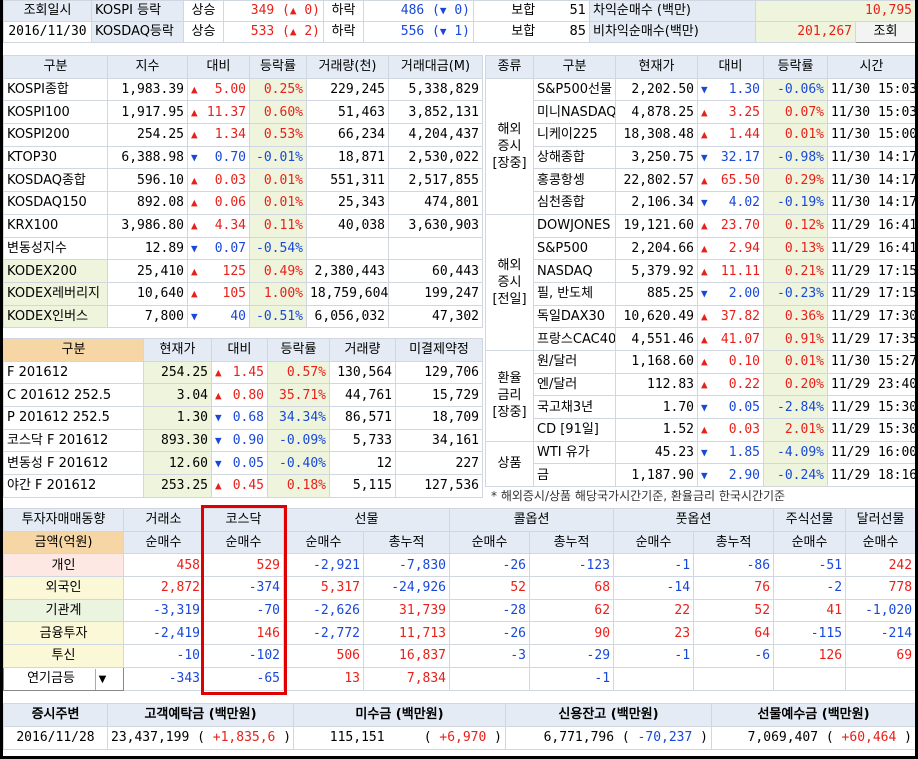 The width and height of the screenshot is (918, 759). Describe the element at coordinates (278, 293) in the screenshot. I see `index-rate: 1.00%` at that location.